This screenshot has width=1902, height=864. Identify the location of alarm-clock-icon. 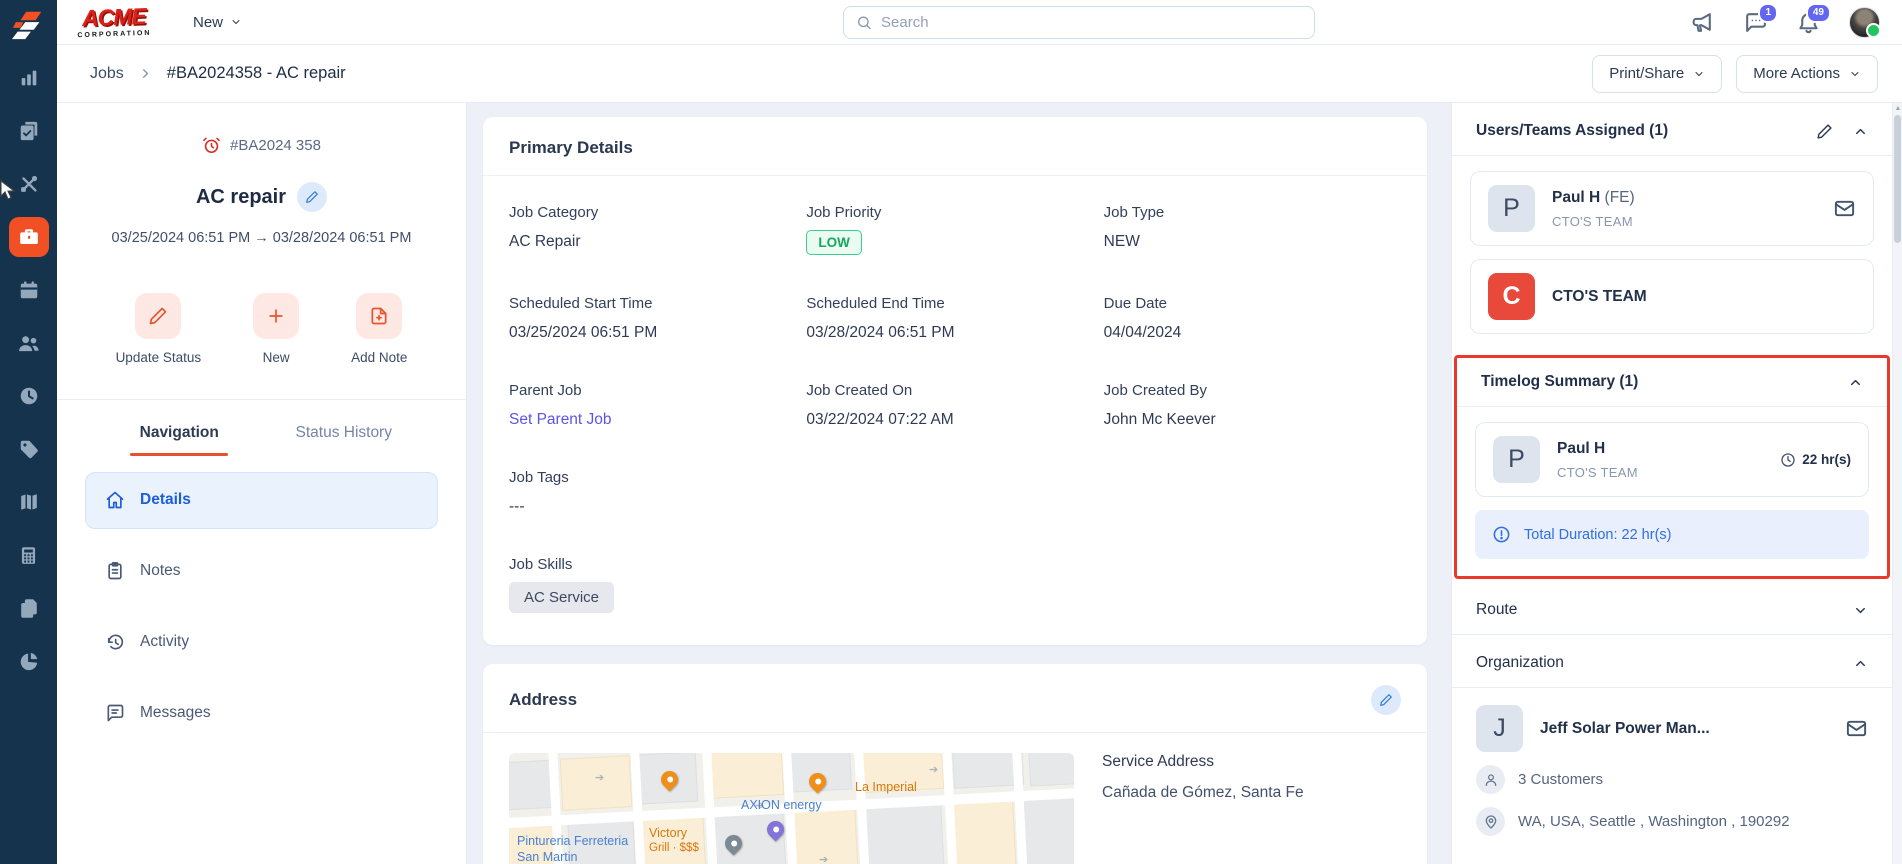
(211, 145).